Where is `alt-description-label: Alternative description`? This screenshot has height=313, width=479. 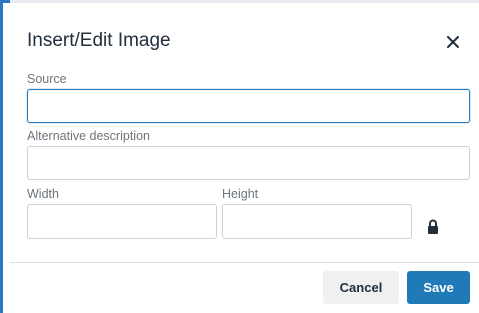 alt-description-label: Alternative description is located at coordinates (88, 136).